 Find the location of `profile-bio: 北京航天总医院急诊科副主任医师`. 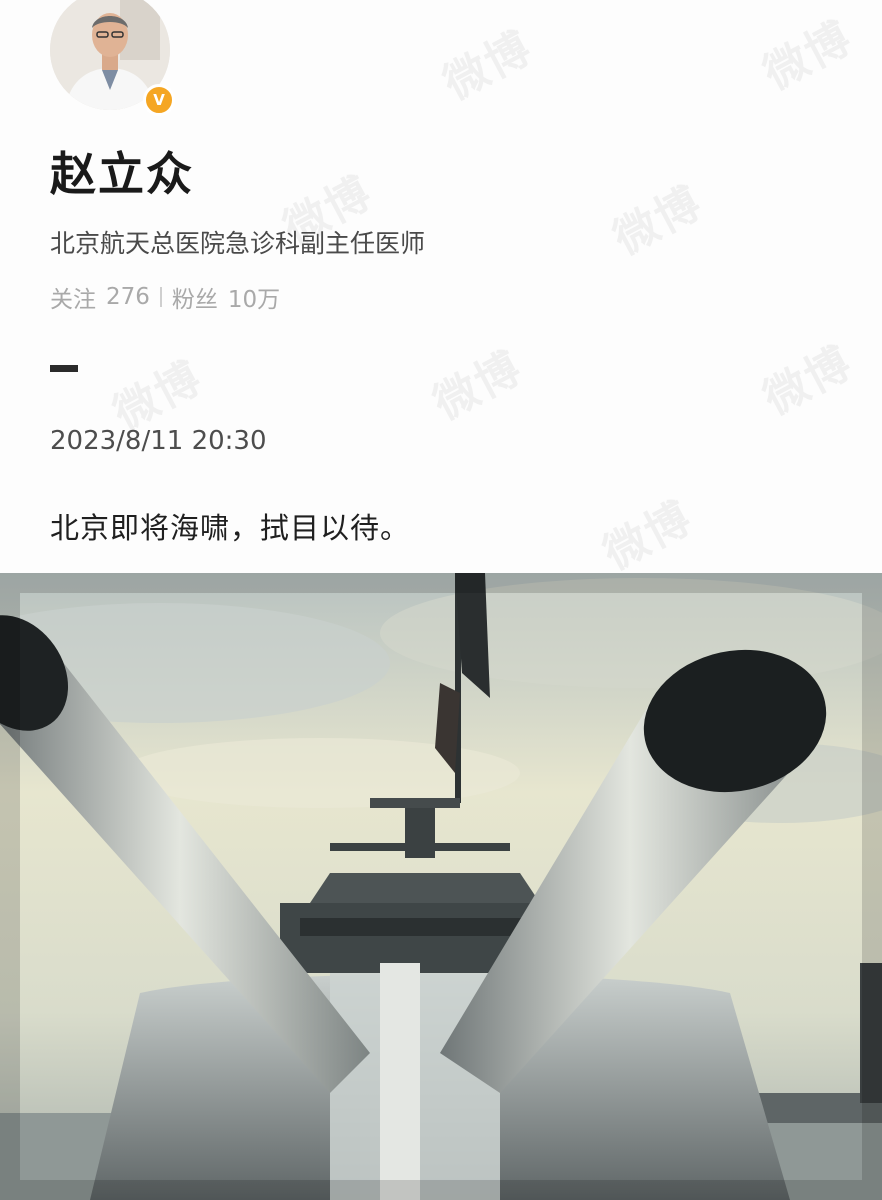

profile-bio: 北京航天总医院急诊科副主任医师 is located at coordinates (238, 243).